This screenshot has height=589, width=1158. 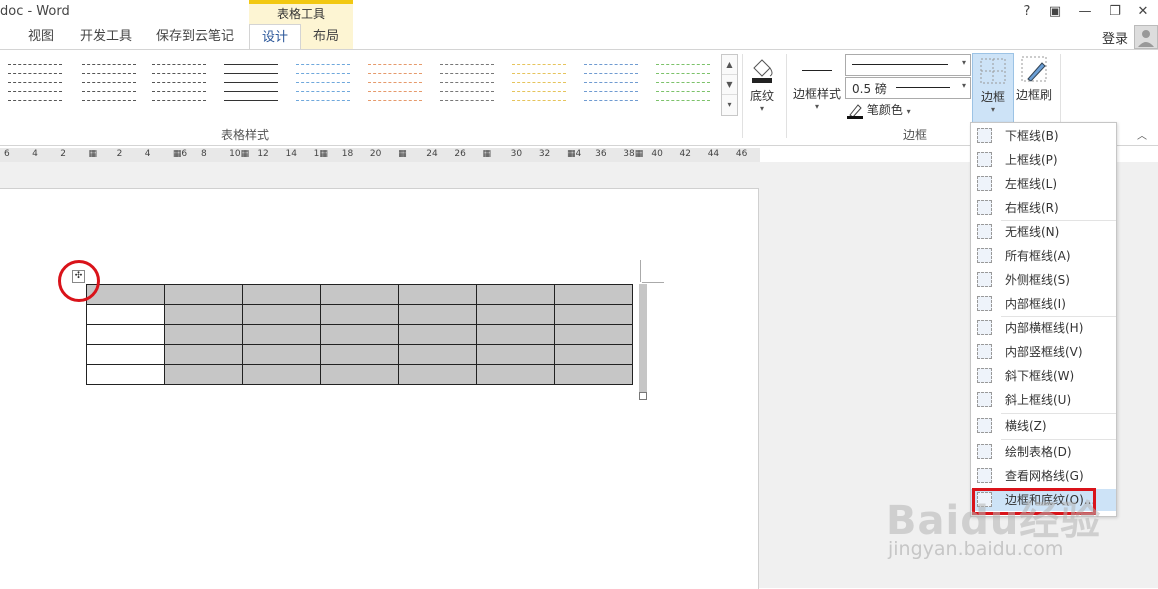 What do you see at coordinates (1043, 426) in the screenshot?
I see `menu-item-horizontal-line: 横线(Z)` at bounding box center [1043, 426].